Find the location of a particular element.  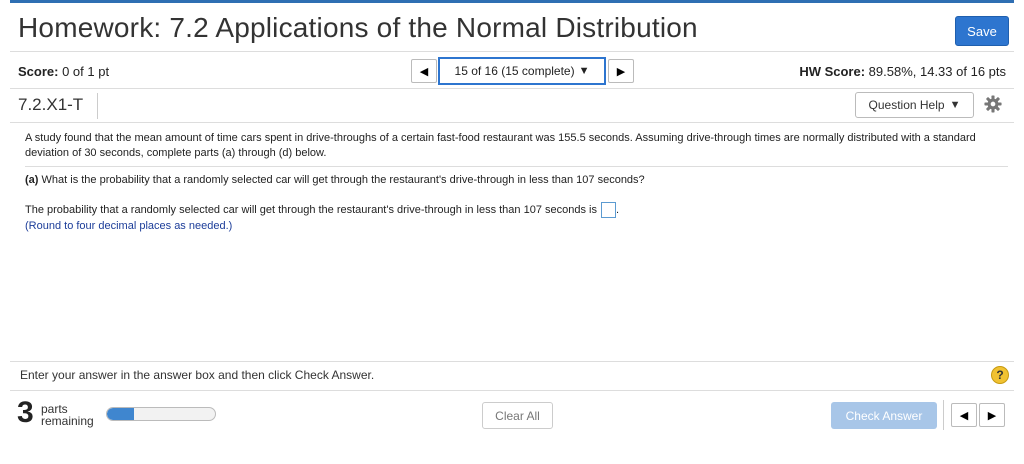

answer-input is located at coordinates (608, 210).